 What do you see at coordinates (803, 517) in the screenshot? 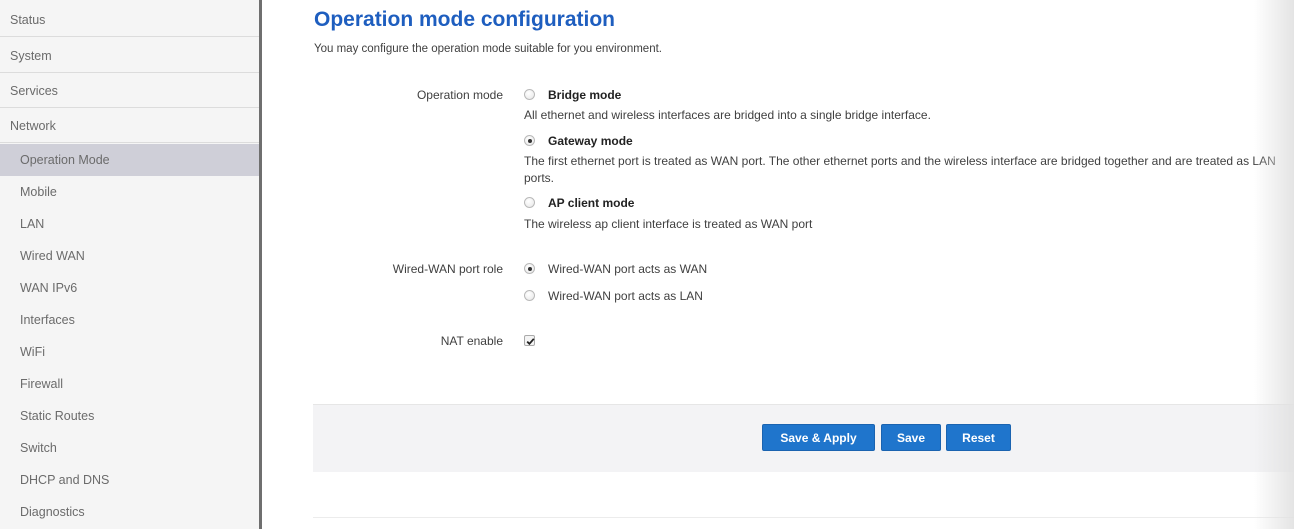
I see `footer-divider` at bounding box center [803, 517].